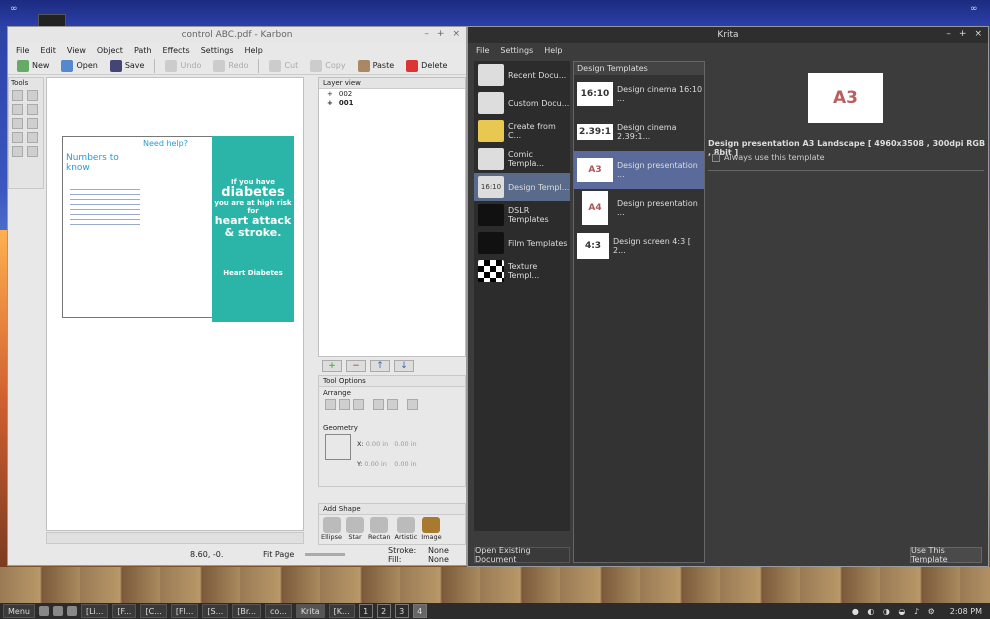 The image size is (990, 619). Describe the element at coordinates (379, 529) in the screenshot. I see `shape-rectangle: Rectan` at that location.